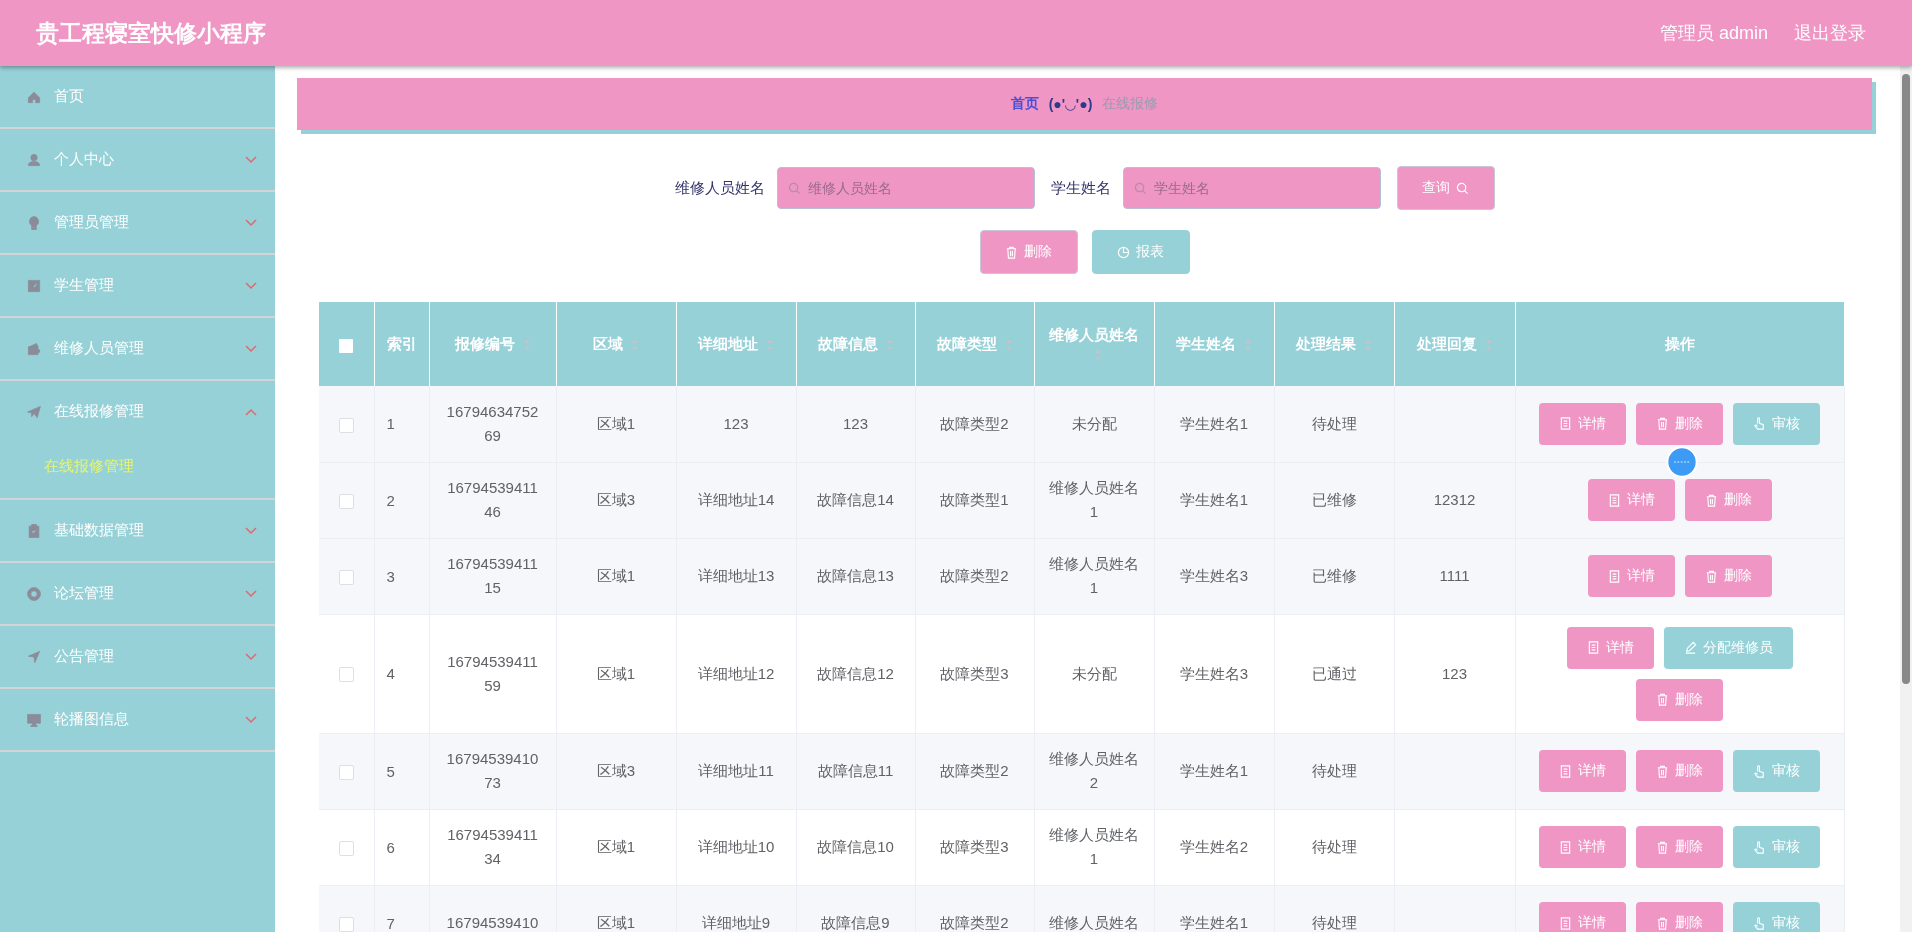 This screenshot has width=1912, height=932. I want to click on table-cell: 故障类型3, so click(974, 673).